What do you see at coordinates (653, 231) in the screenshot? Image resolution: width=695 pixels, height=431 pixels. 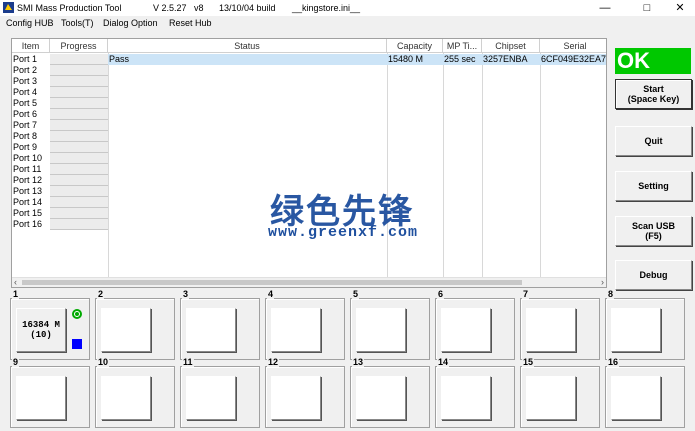 I see `scan-usb-button: Scan USB (F5)` at bounding box center [653, 231].